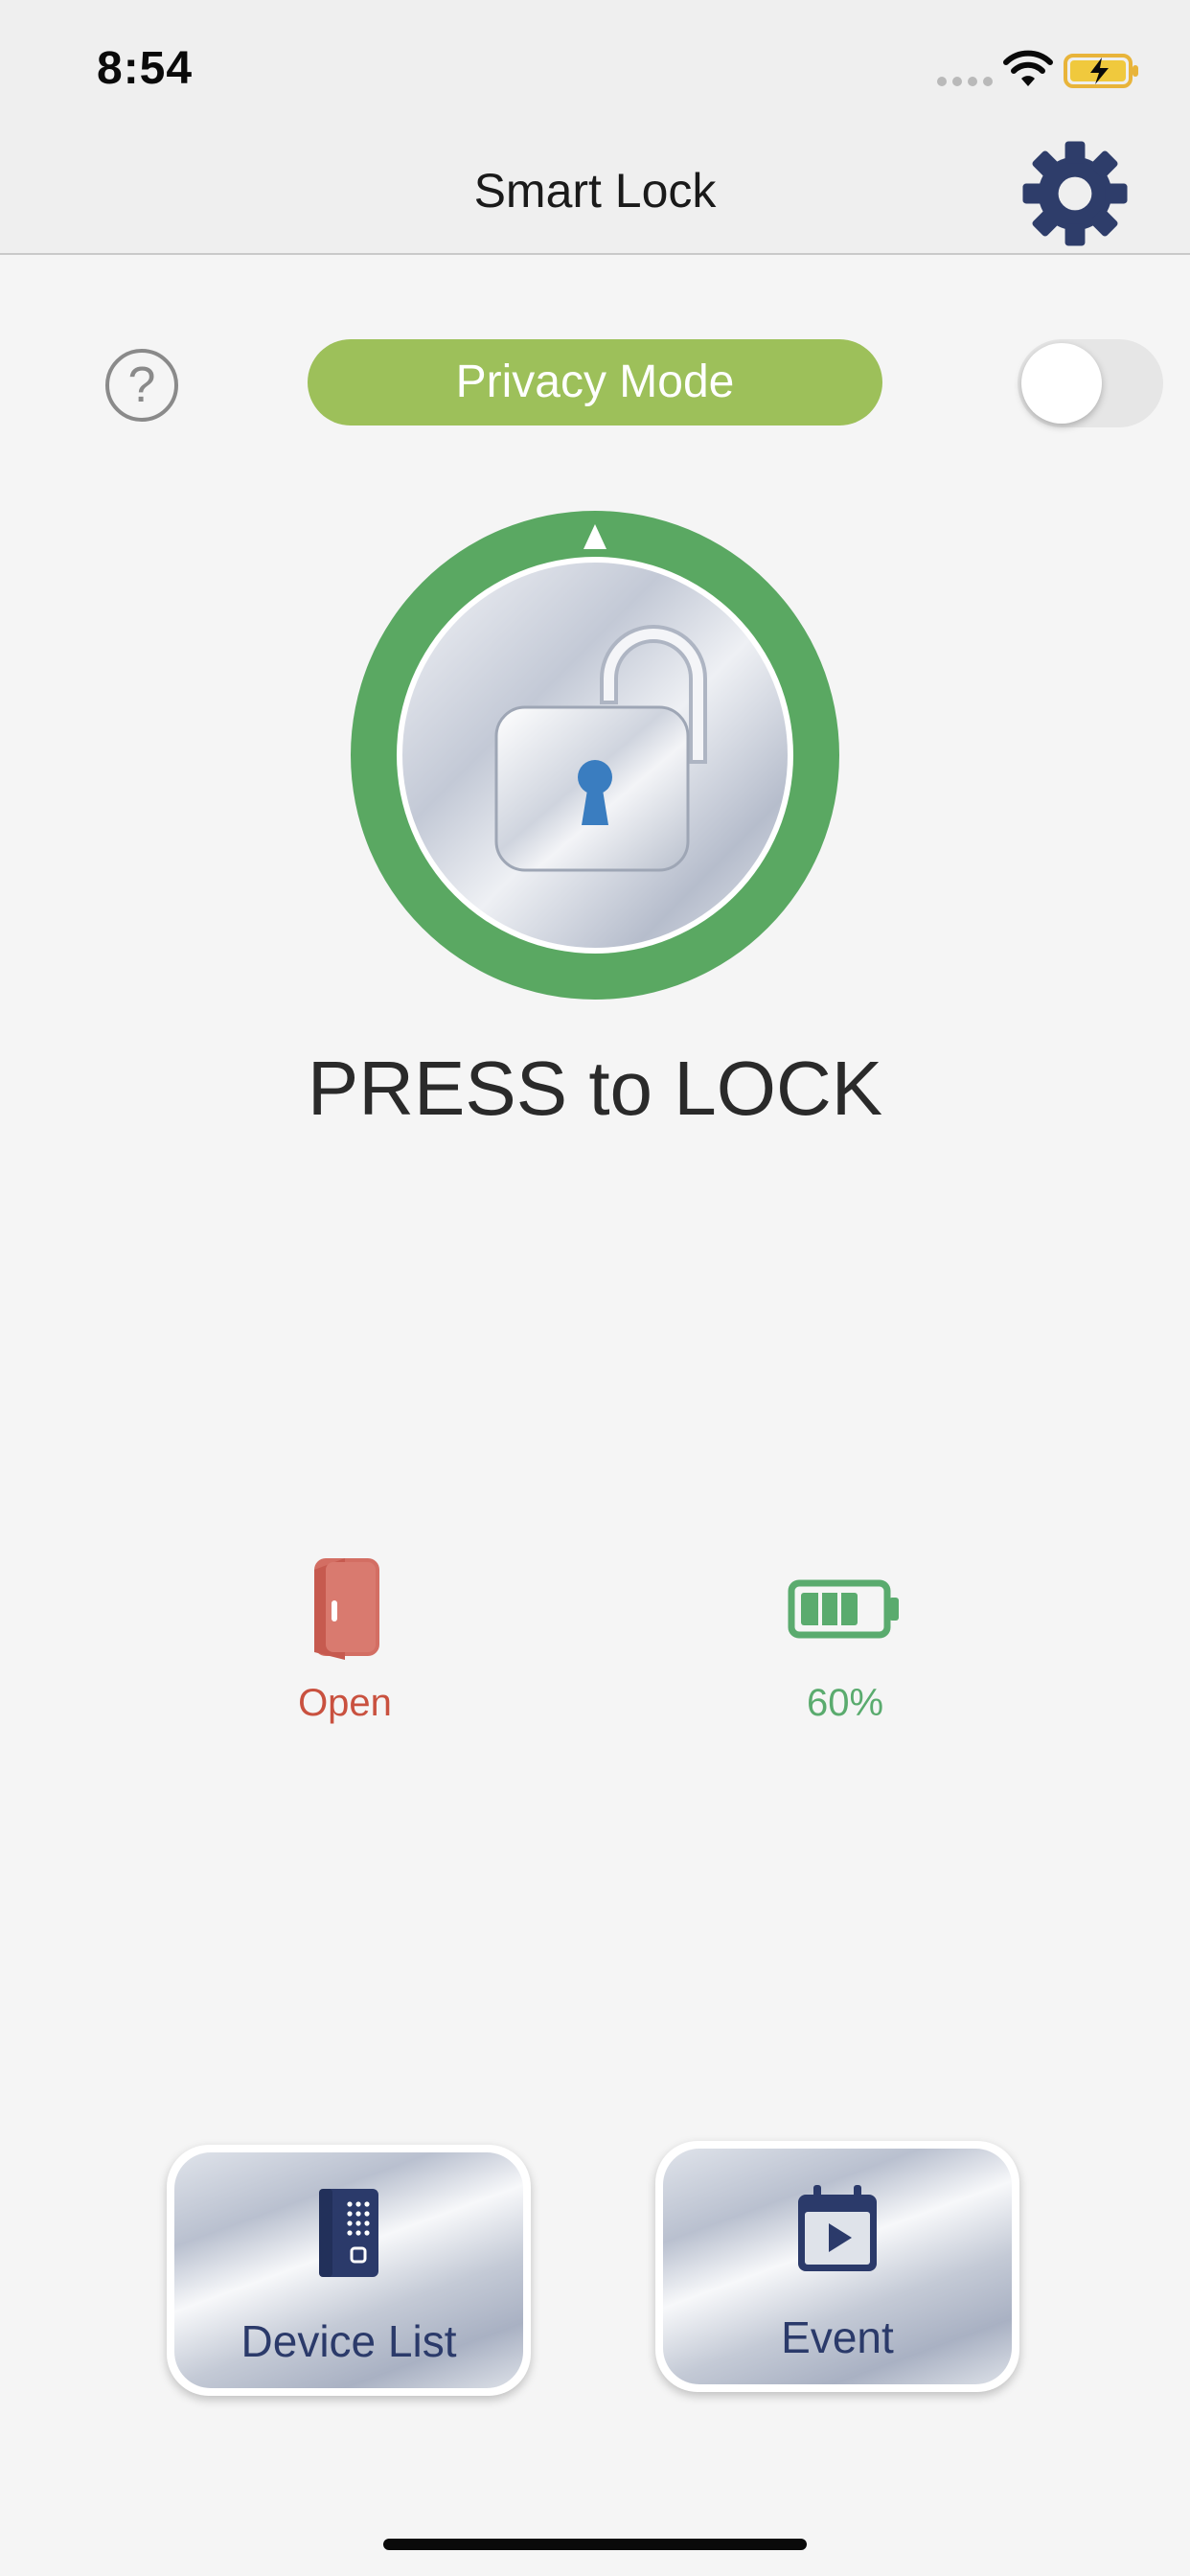 Image resolution: width=1190 pixels, height=2576 pixels. I want to click on battery-charging-icon, so click(1101, 71).